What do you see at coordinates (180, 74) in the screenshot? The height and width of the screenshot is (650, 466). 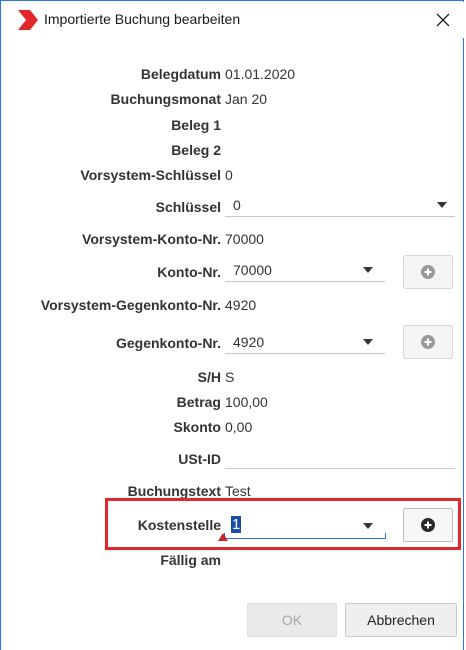 I see `belegdatum-label: Belegdatum` at bounding box center [180, 74].